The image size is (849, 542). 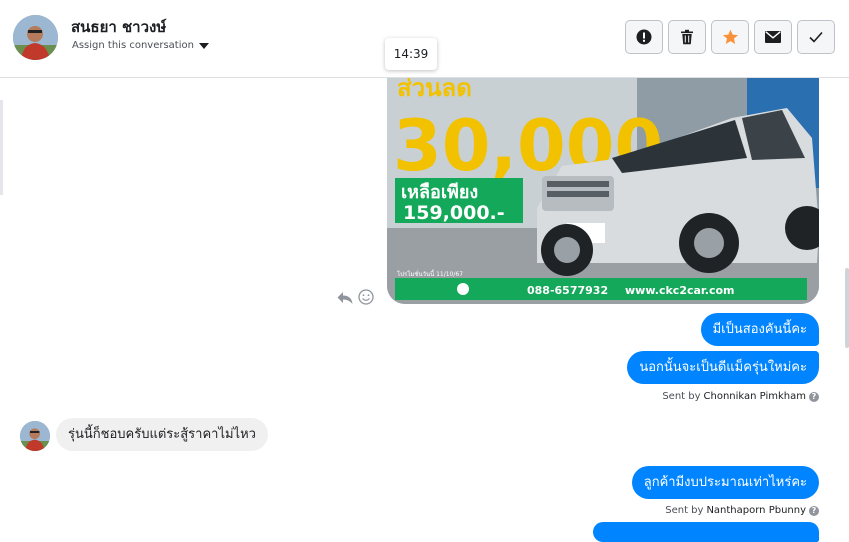 What do you see at coordinates (118, 27) in the screenshot?
I see `contact-name: สนธยา ชาวงษ์` at bounding box center [118, 27].